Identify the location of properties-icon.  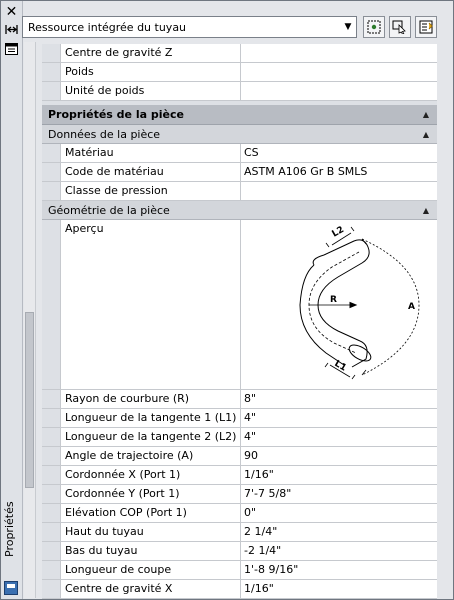
(11, 48).